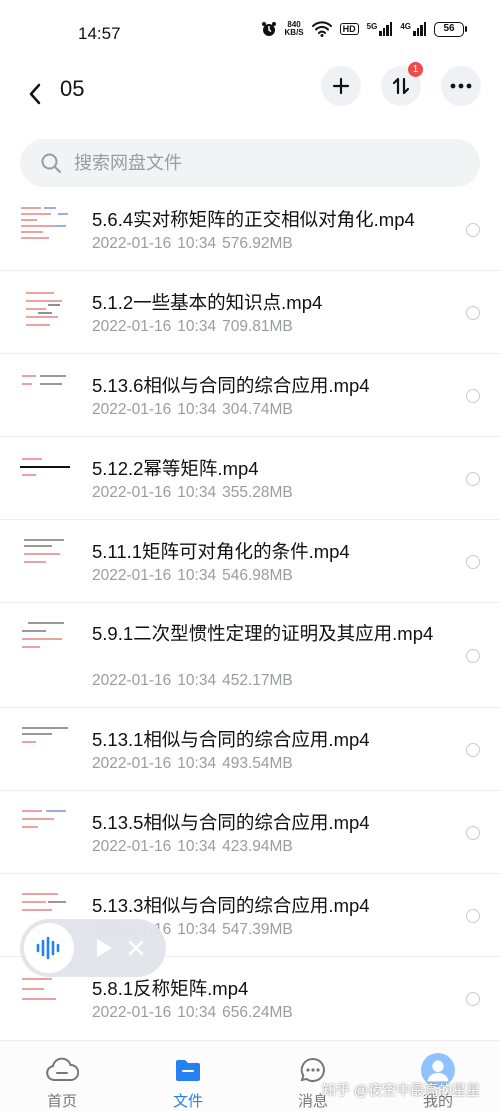 This screenshot has height=1111, width=500. Describe the element at coordinates (257, 326) in the screenshot. I see `file-size: 709.81MB` at that location.